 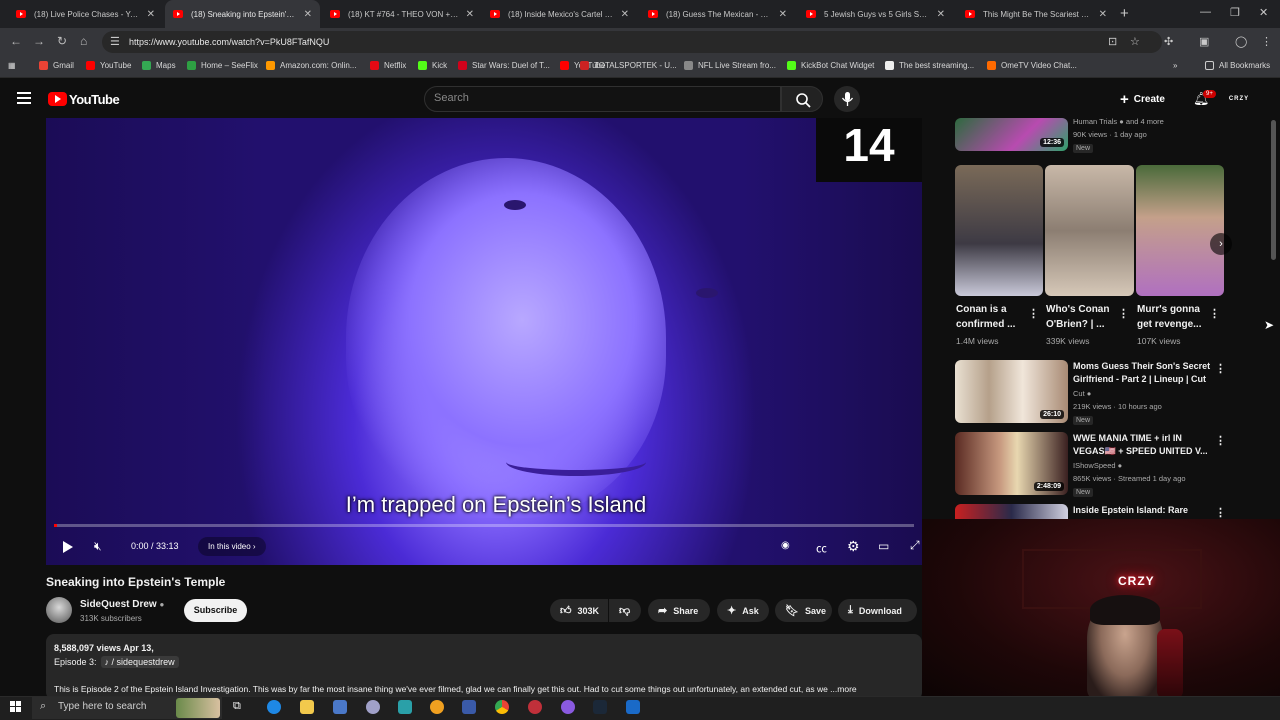 I want to click on captions-icon: ㏄, so click(x=821, y=548).